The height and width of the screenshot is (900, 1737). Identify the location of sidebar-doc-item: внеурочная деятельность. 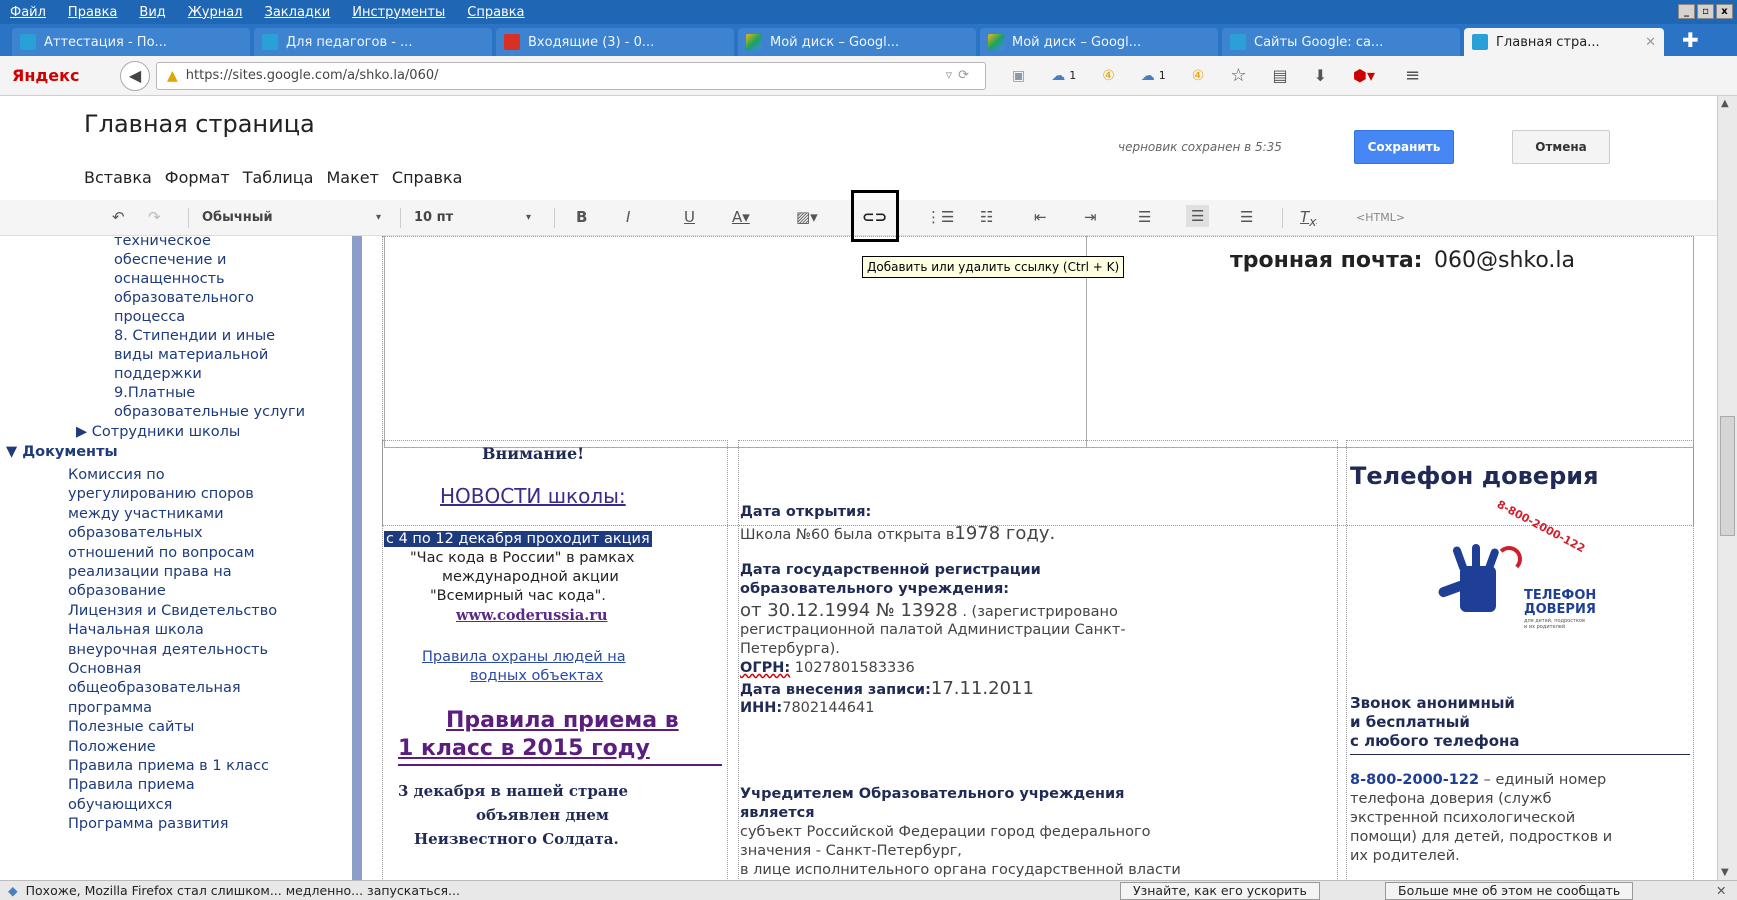
(168, 650).